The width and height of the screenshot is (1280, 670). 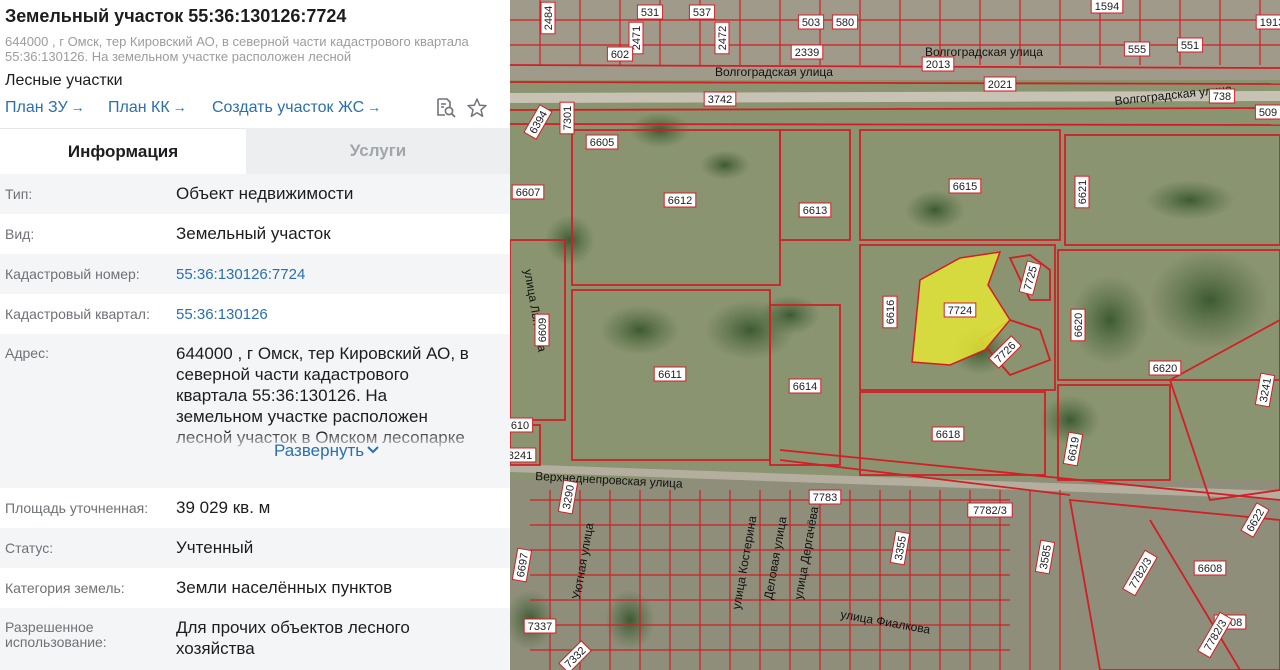 I want to click on status-label: Статус:, so click(x=29, y=548).